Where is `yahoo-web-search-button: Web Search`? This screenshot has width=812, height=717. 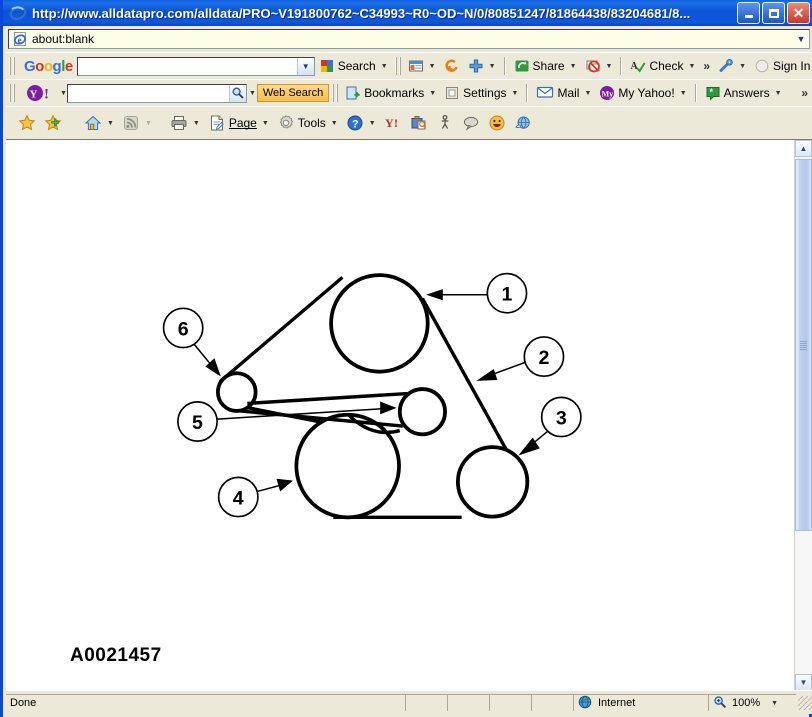 yahoo-web-search-button: Web Search is located at coordinates (293, 93).